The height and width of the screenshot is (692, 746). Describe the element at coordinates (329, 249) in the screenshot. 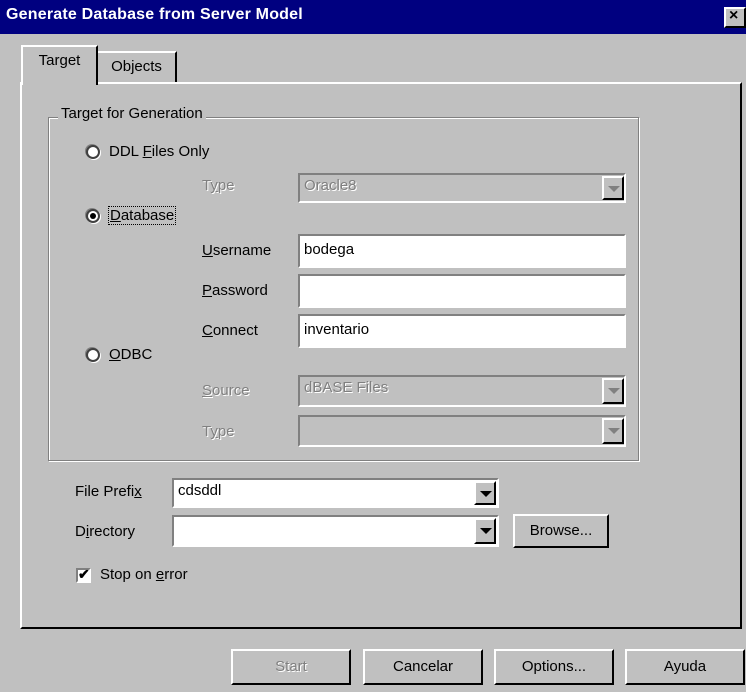

I see `username-value: bodega` at that location.